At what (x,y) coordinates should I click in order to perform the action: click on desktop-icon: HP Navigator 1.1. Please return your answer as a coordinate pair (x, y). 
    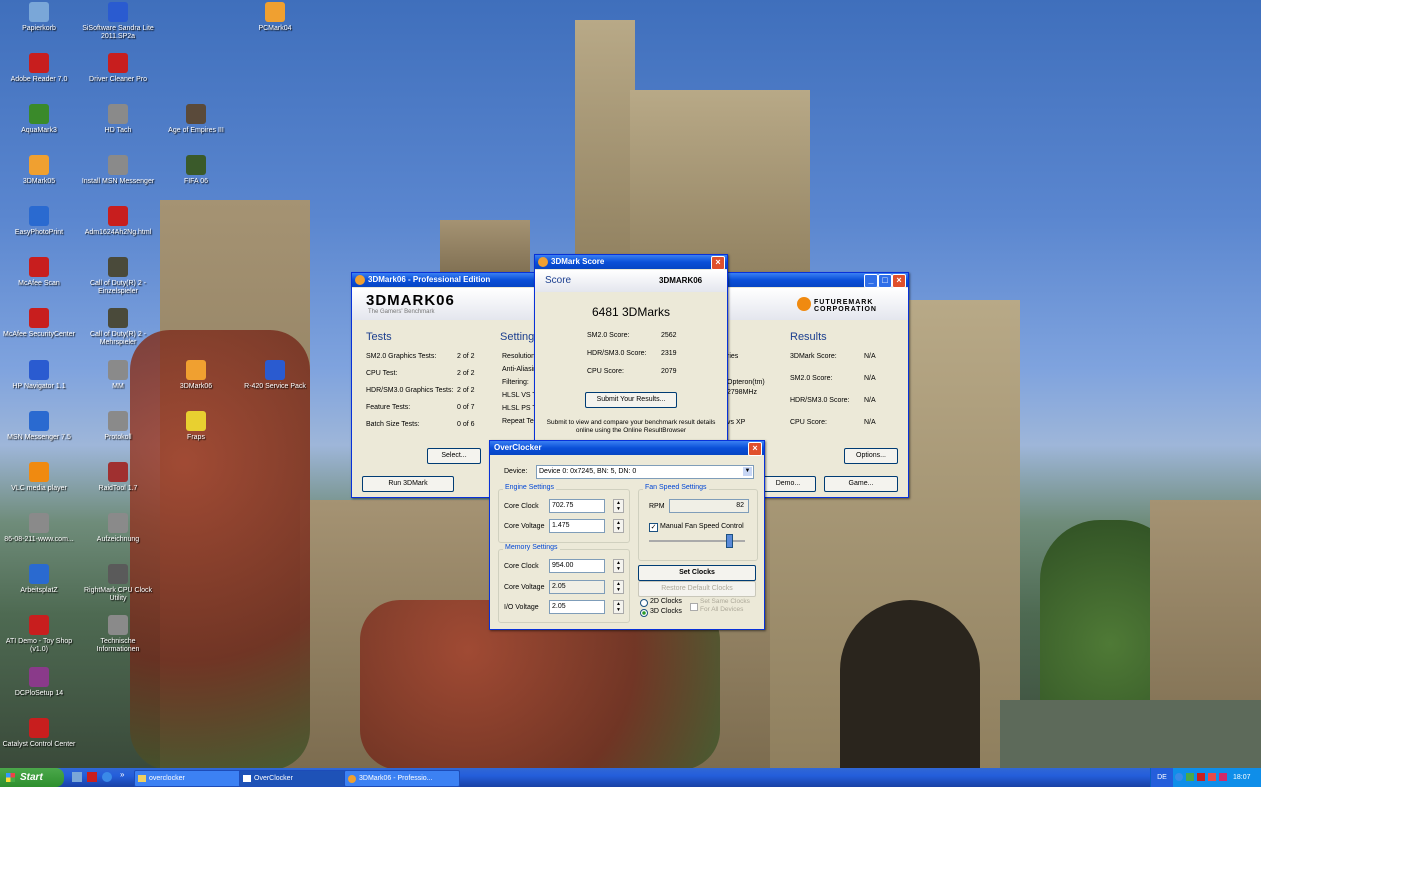
    Looking at the image, I should click on (39, 375).